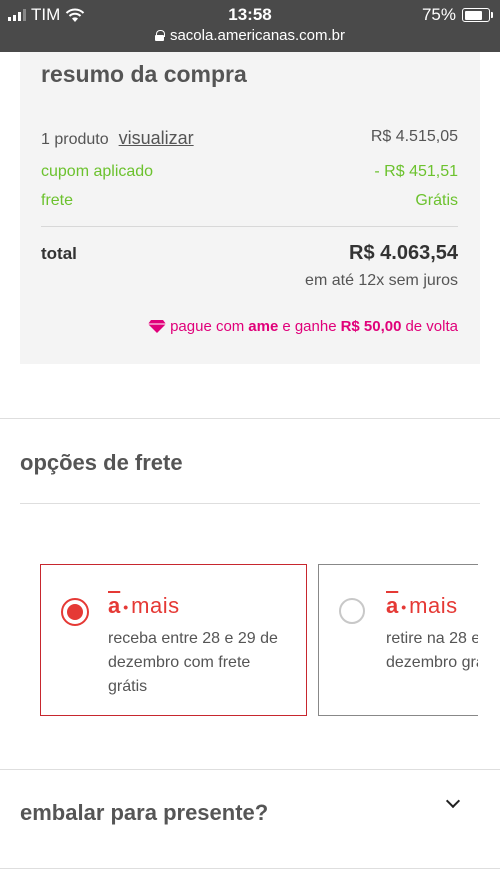  I want to click on gift-wrap-title: embalar para presente?, so click(144, 813).